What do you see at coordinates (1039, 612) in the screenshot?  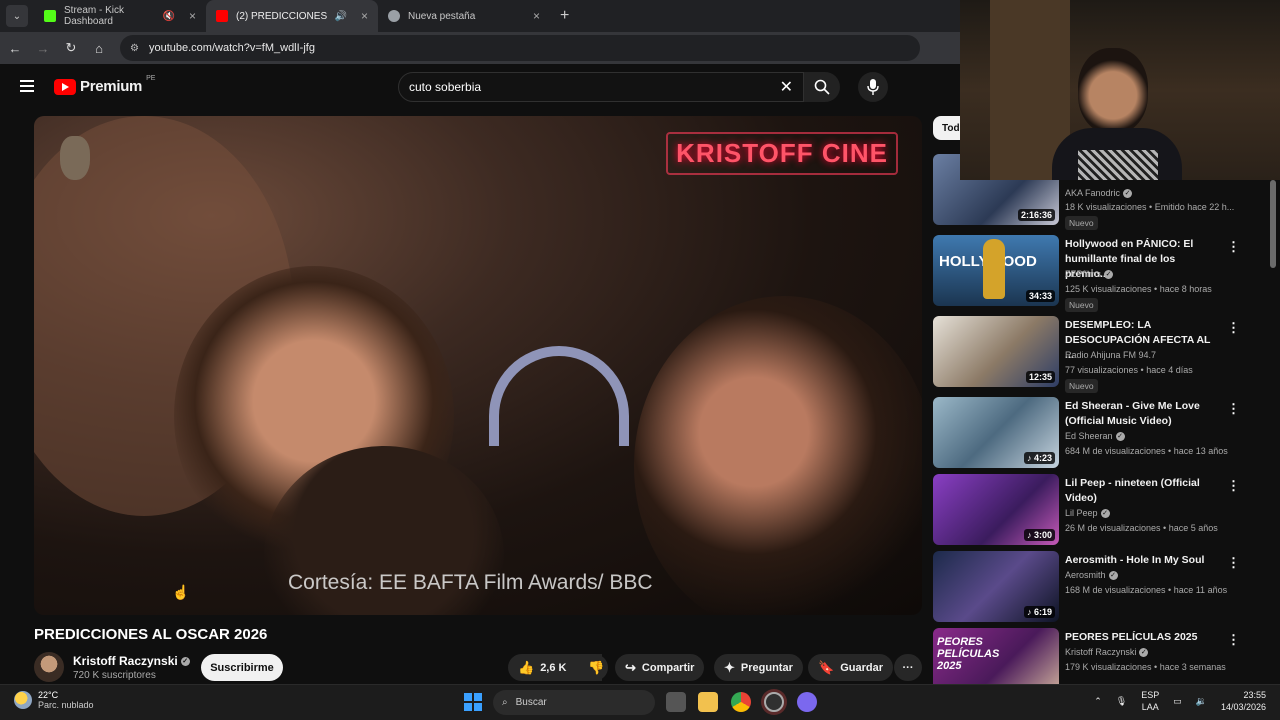 I see `video-duration: ♪ 6:19` at bounding box center [1039, 612].